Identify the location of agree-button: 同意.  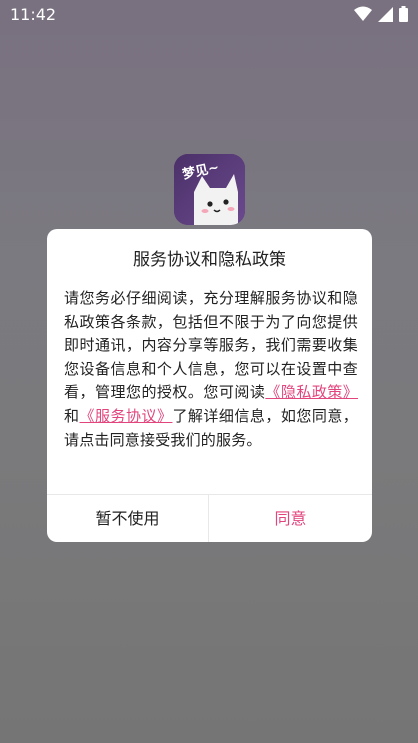
(290, 518).